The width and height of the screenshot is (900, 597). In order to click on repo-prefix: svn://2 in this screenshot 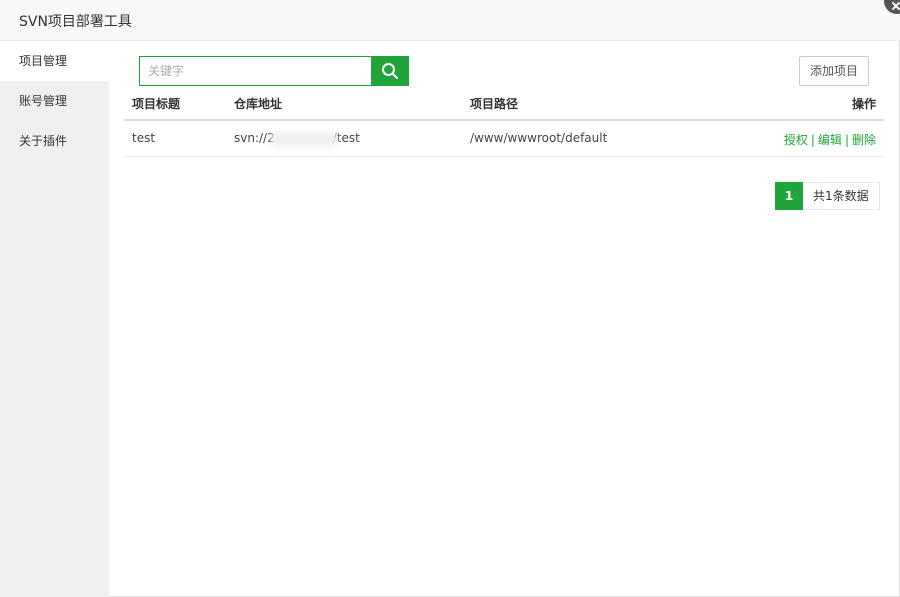, I will do `click(254, 138)`.